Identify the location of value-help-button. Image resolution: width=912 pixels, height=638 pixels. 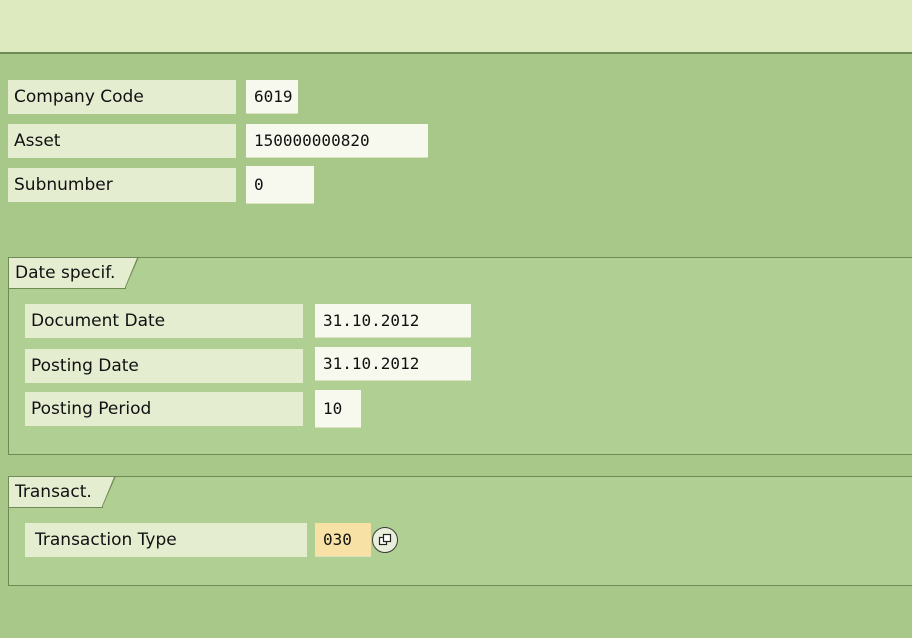
(385, 540).